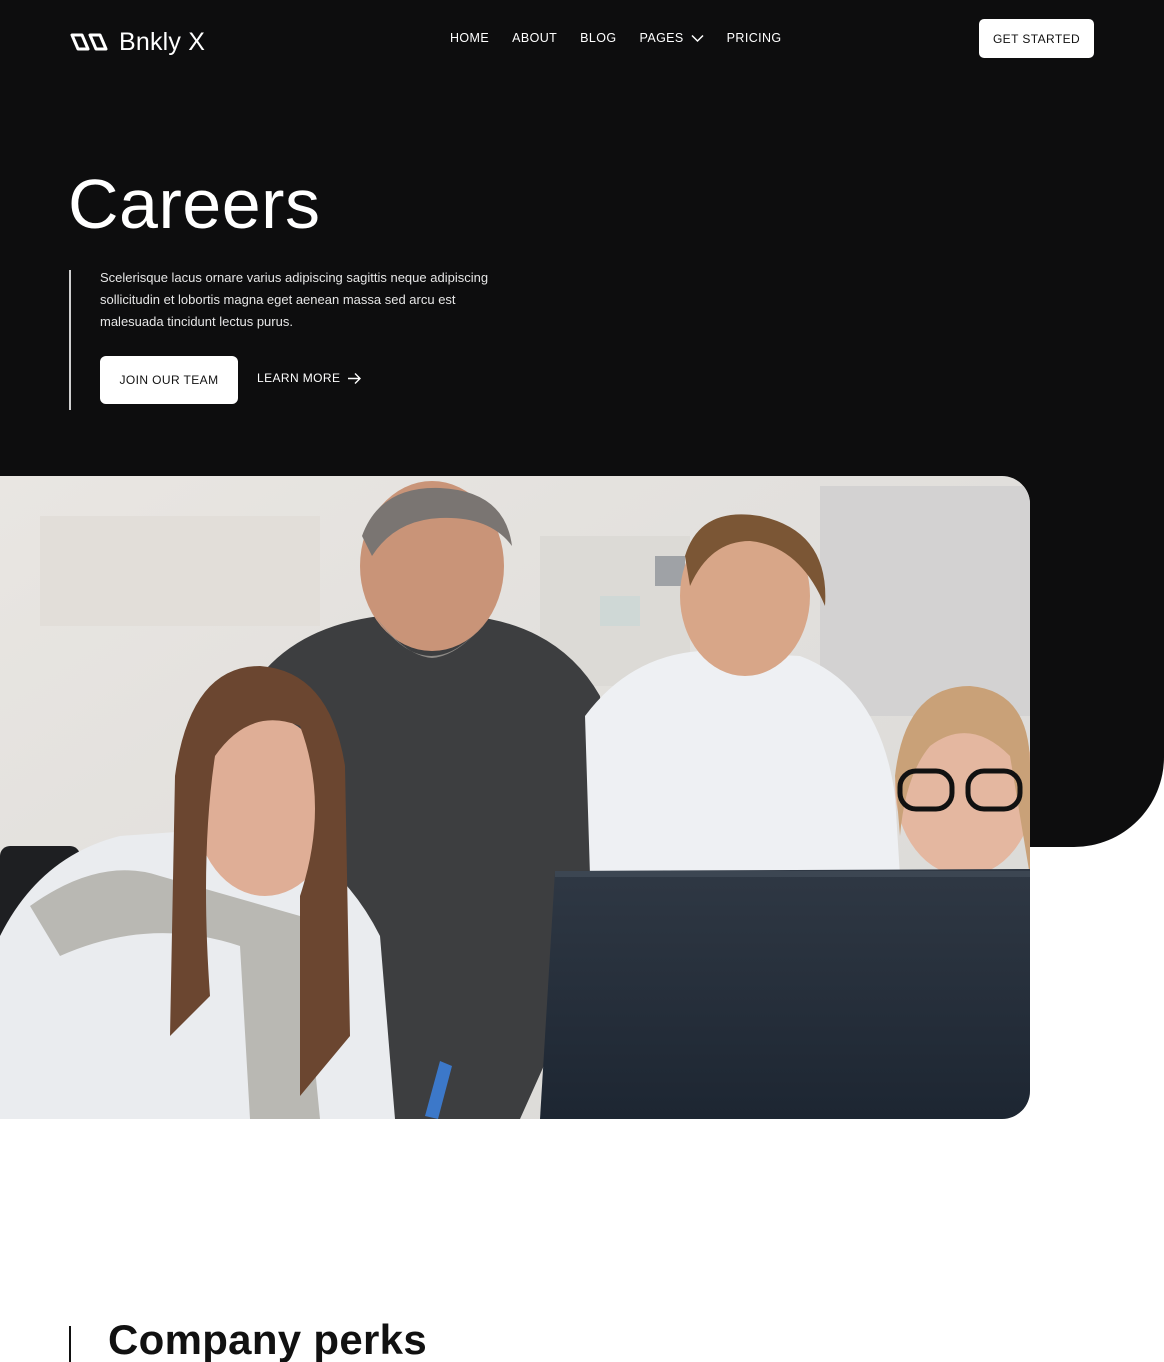 This screenshot has height=1362, width=1164. What do you see at coordinates (1036, 38) in the screenshot?
I see `get-started-button: GET STARTED` at bounding box center [1036, 38].